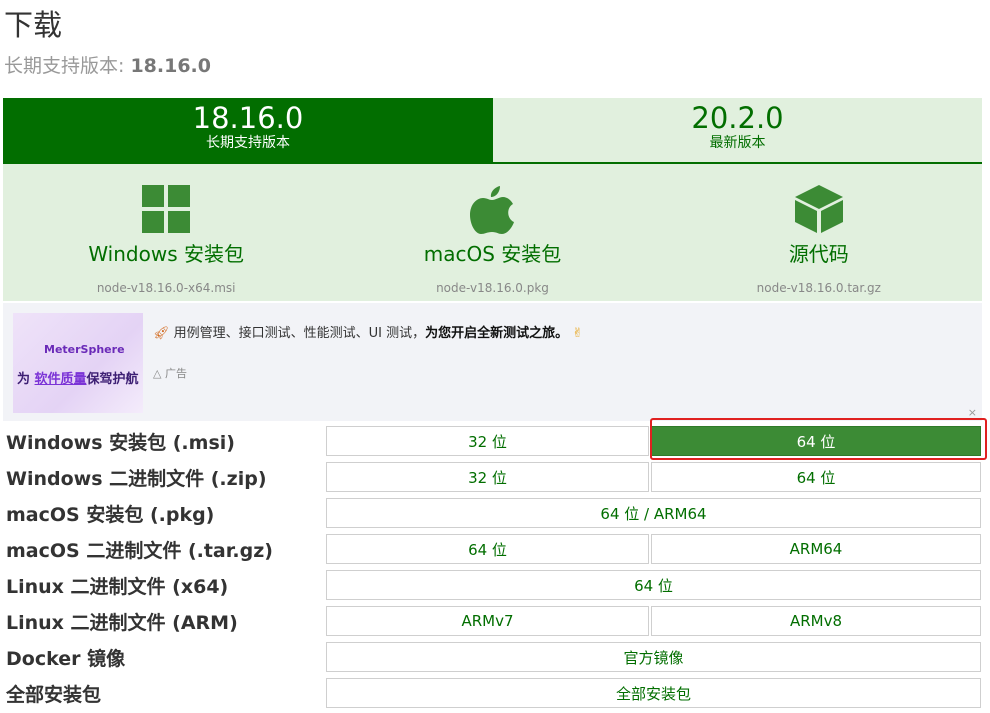 This screenshot has width=990, height=713. I want to click on page-title: 下载, so click(33, 25).